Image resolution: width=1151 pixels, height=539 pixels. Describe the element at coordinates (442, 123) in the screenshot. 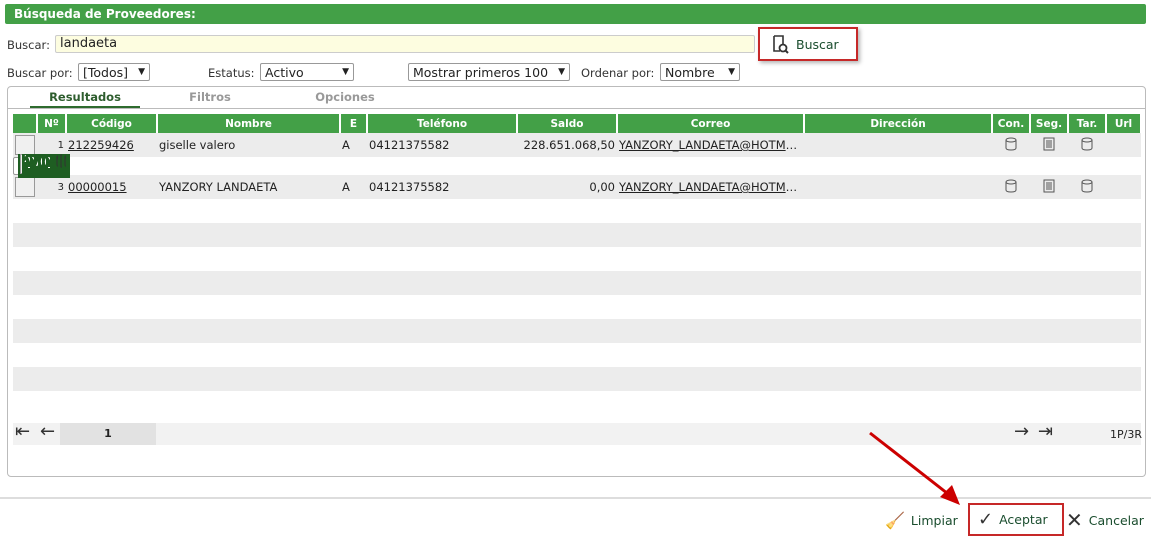

I see `col-telefono: Teléfono` at that location.